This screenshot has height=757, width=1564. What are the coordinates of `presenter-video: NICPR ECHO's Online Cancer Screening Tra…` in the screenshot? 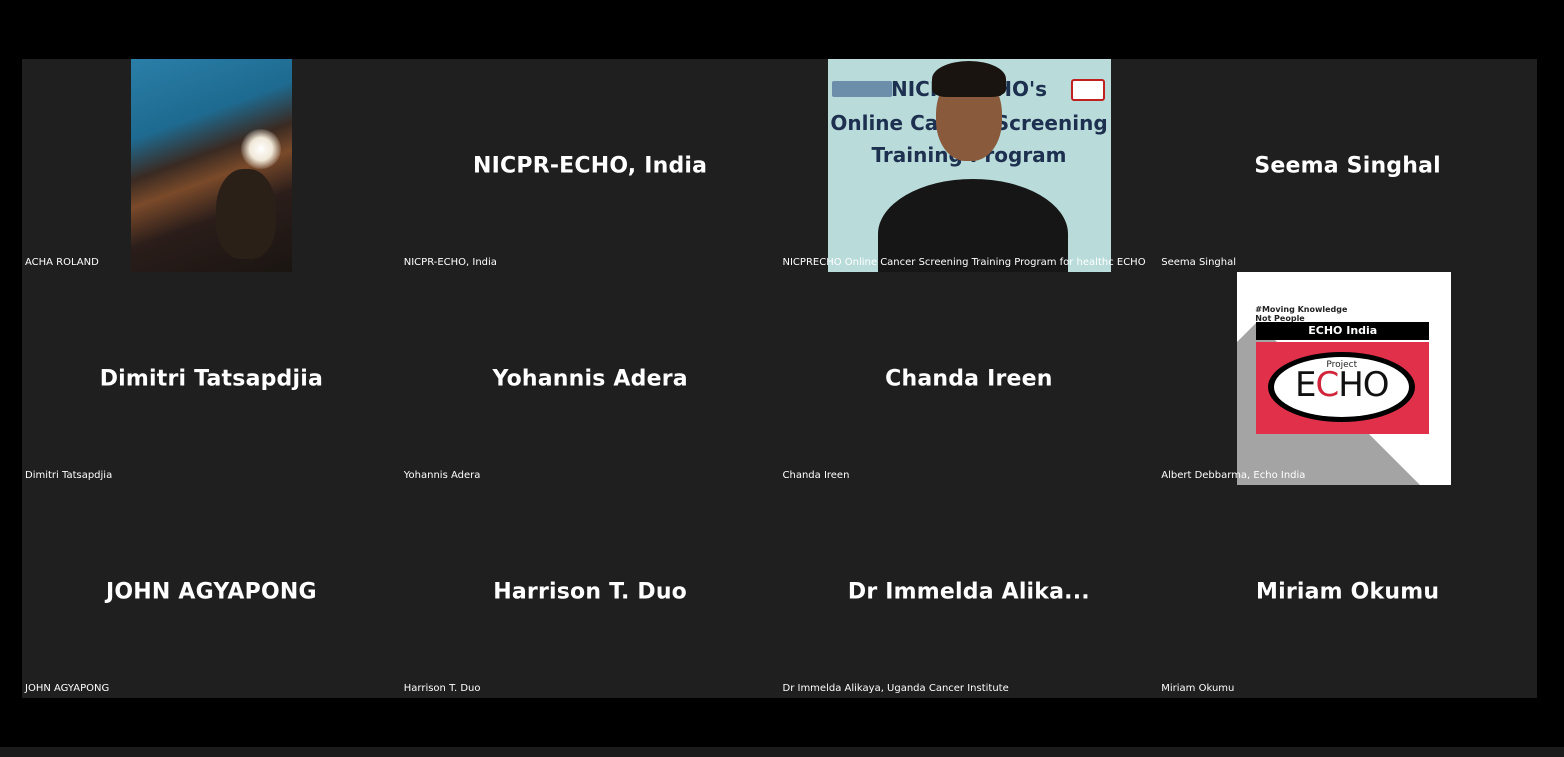 It's located at (969, 165).